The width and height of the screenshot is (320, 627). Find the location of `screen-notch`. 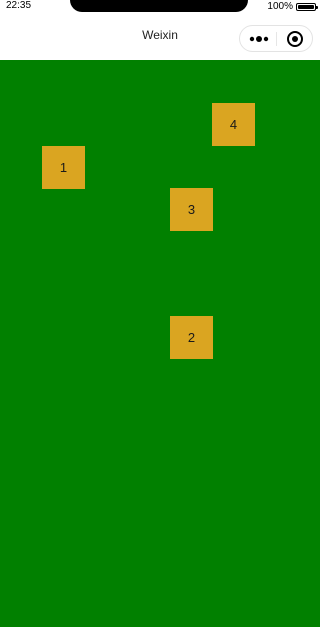

screen-notch is located at coordinates (159, 6).